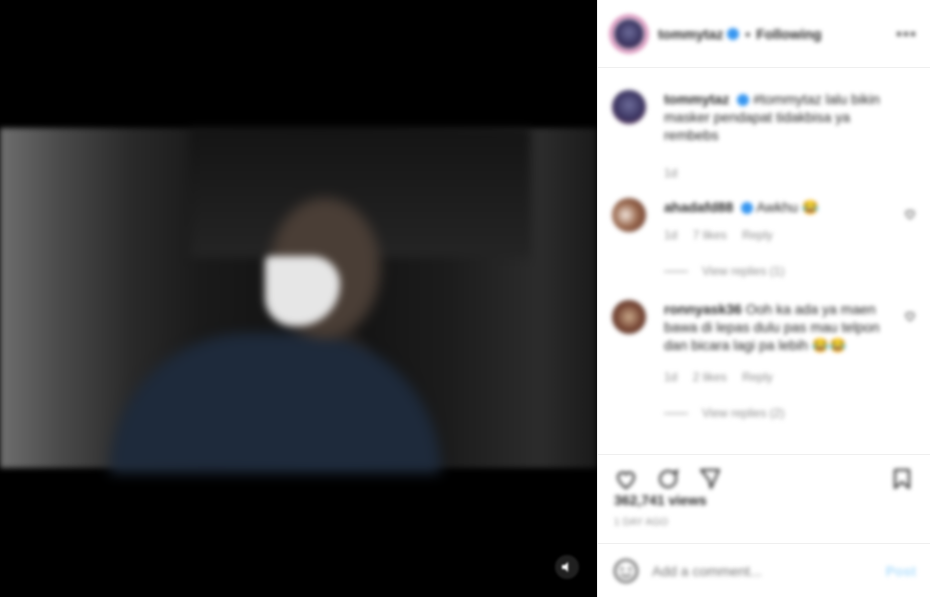  I want to click on video-person-body, so click(275, 403).